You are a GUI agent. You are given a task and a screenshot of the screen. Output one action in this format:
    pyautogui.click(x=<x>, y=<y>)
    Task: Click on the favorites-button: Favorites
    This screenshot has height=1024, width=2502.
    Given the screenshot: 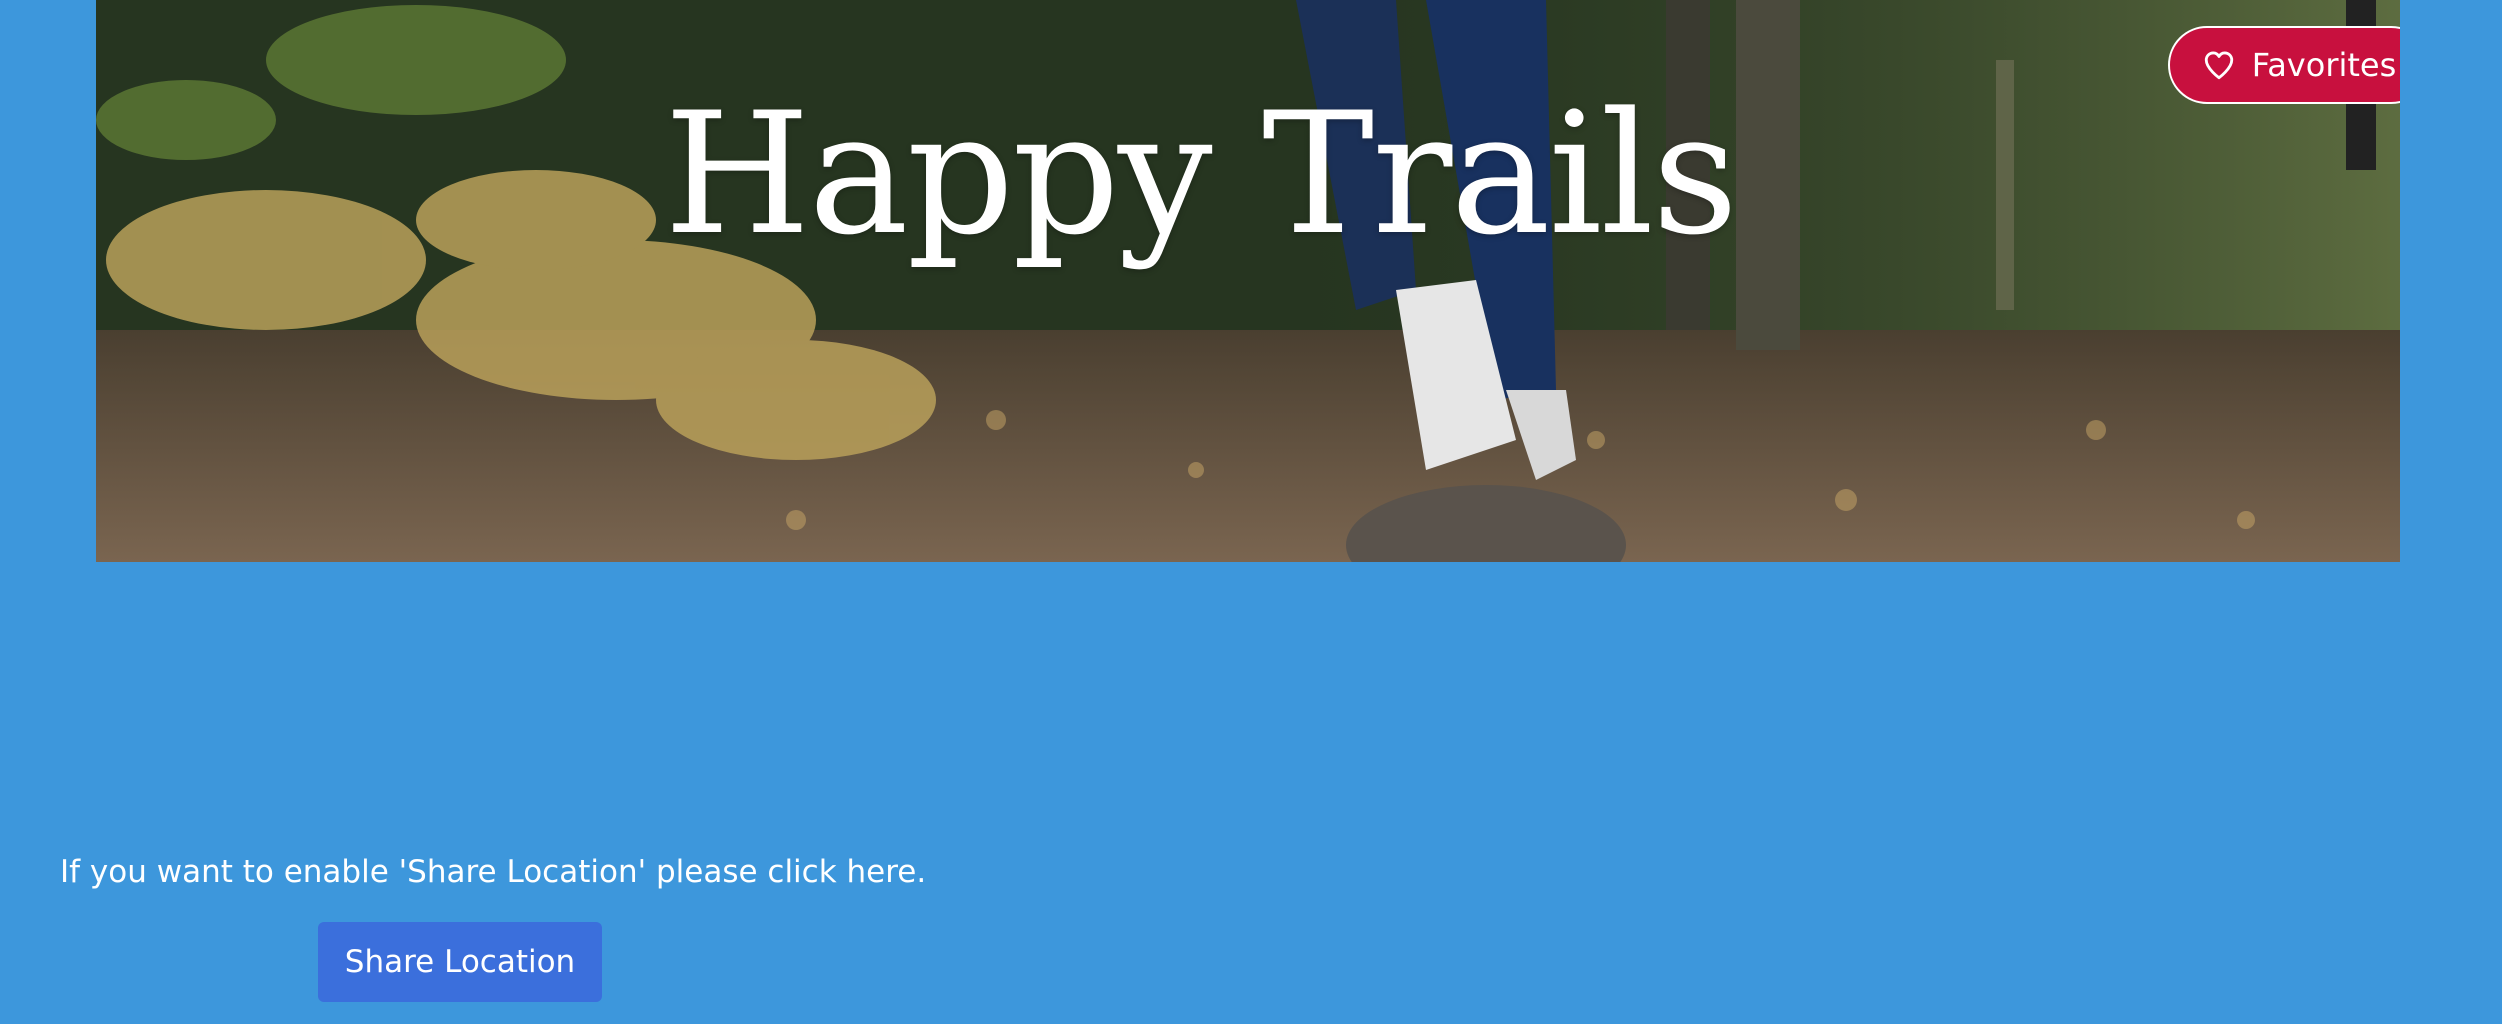 What is the action you would take?
    pyautogui.click(x=2284, y=65)
    